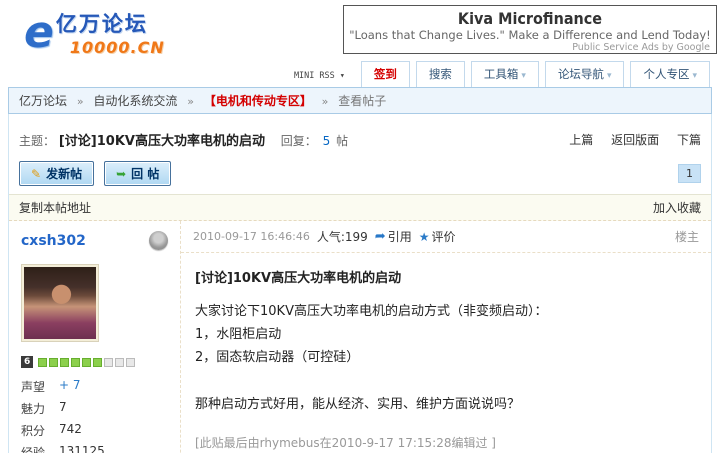  Describe the element at coordinates (37, 141) in the screenshot. I see `subject-label: 主题：` at that location.